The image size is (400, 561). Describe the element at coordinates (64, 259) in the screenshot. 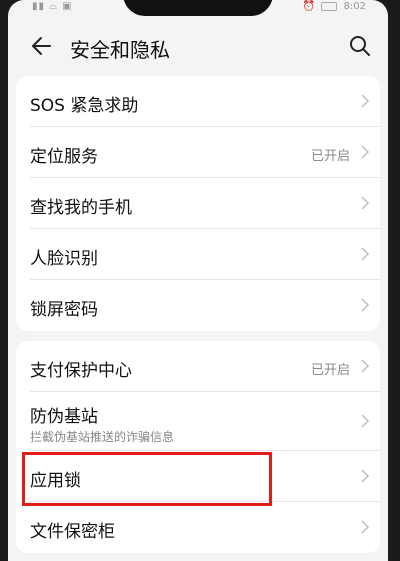

I see `setting-label: 人脸识别` at that location.